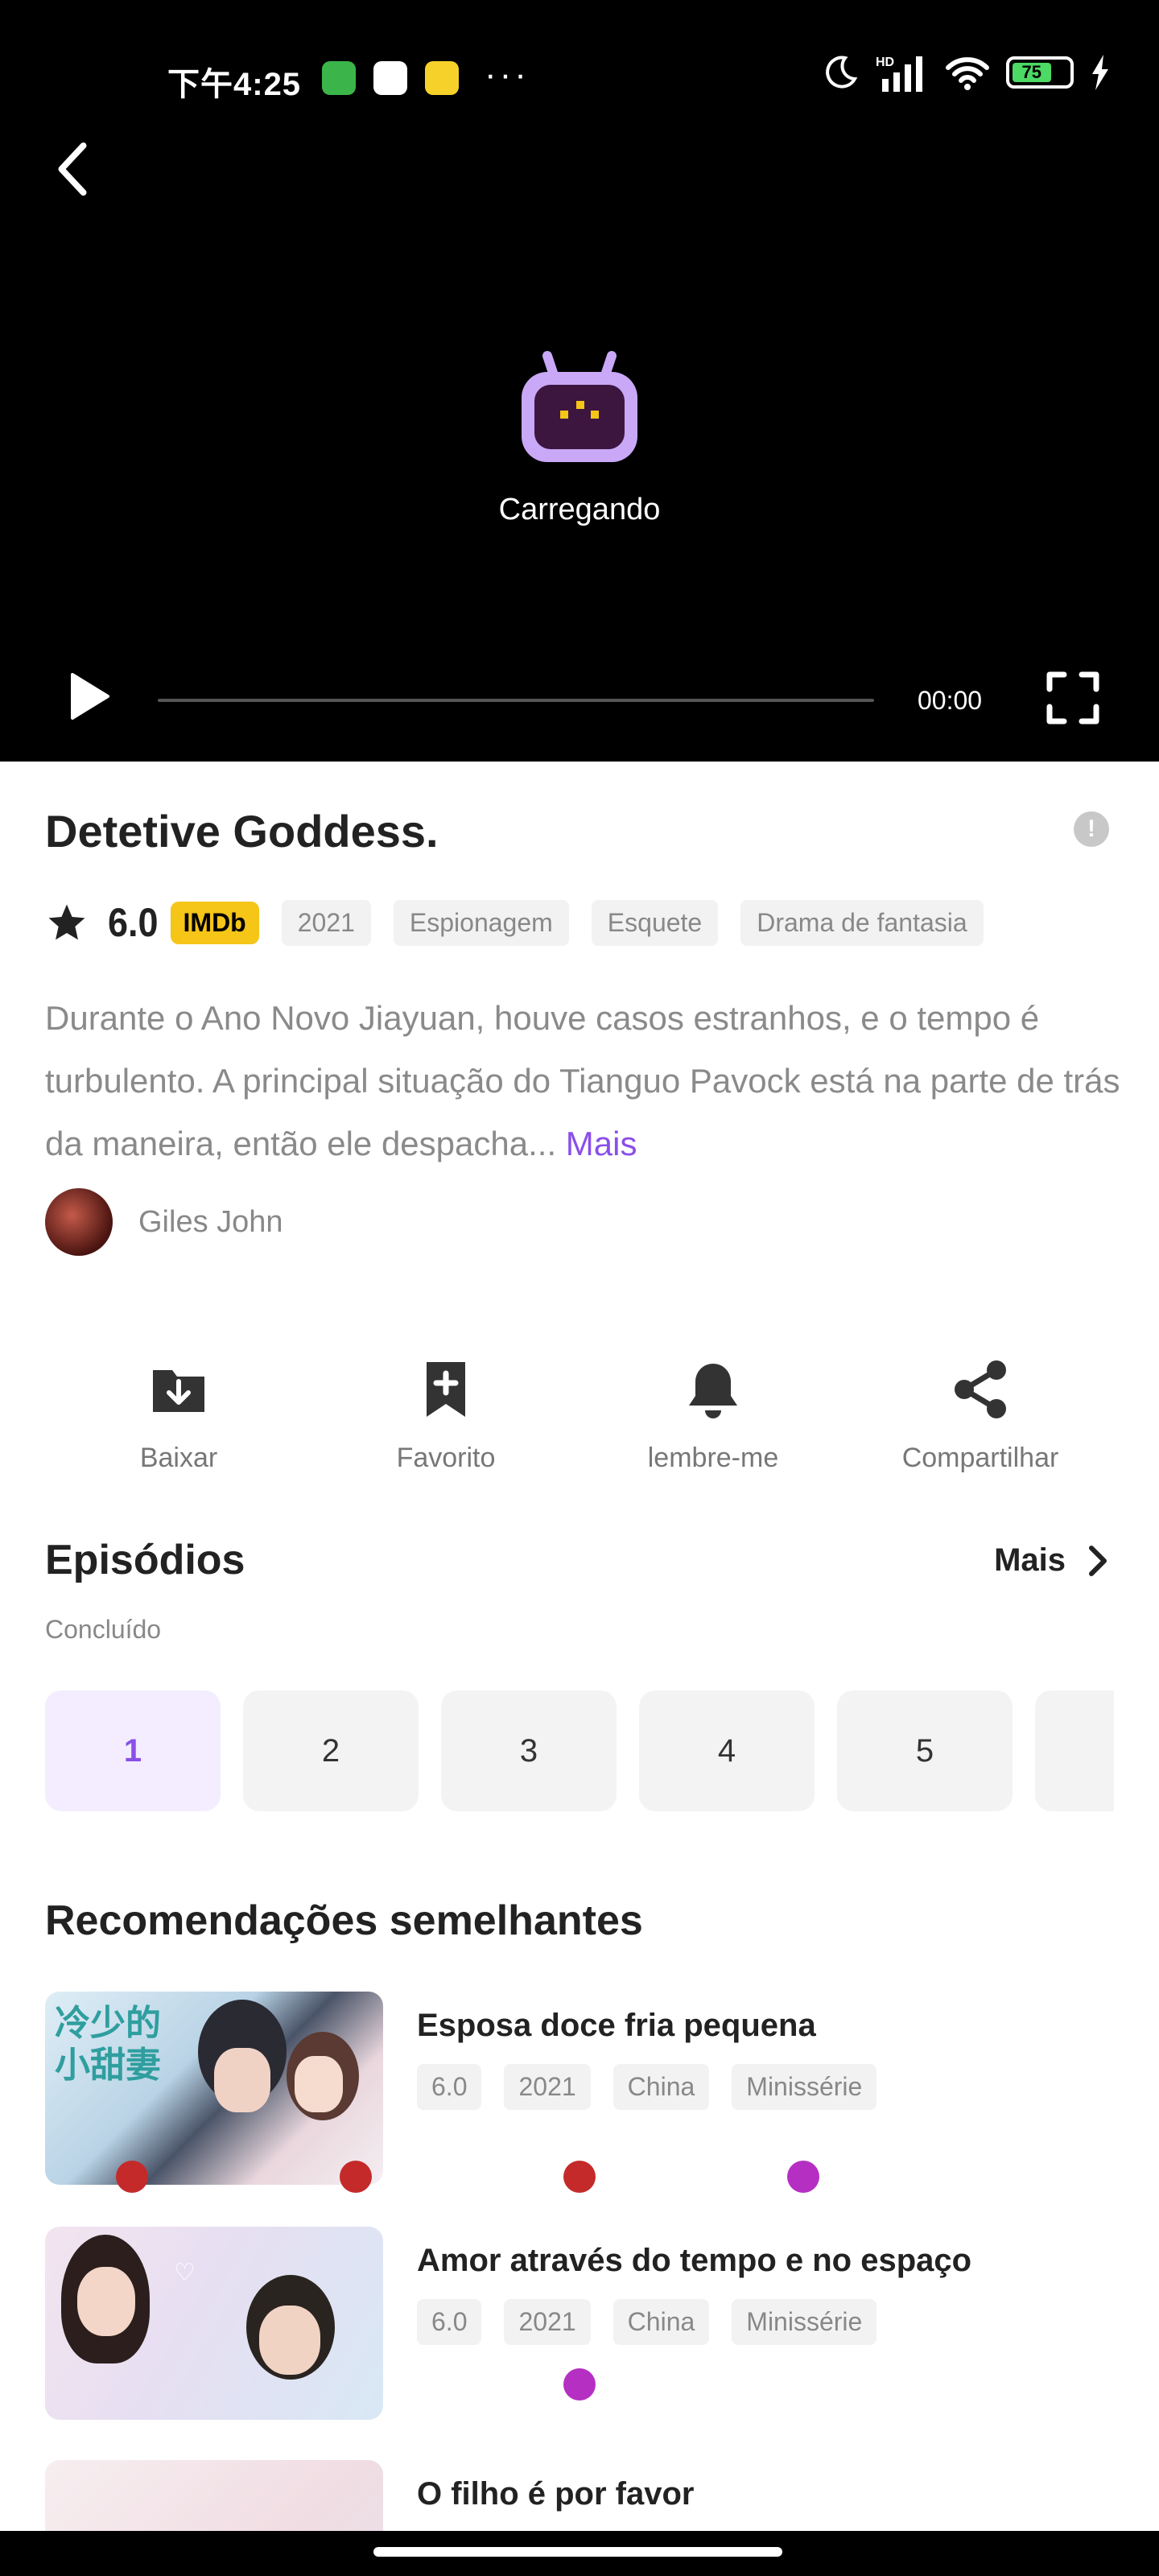 The image size is (1159, 2576). I want to click on remind-me-button: lembre-me, so click(713, 1415).